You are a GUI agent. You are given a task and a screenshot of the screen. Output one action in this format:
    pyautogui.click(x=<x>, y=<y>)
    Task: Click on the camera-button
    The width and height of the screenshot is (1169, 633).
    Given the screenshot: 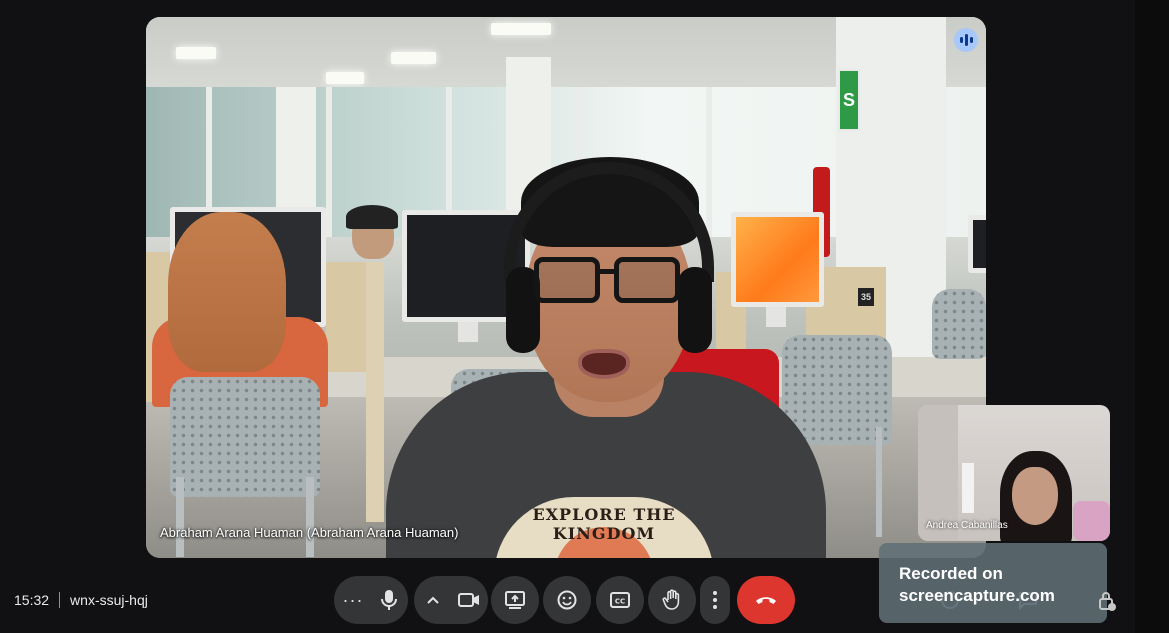 What is the action you would take?
    pyautogui.click(x=469, y=600)
    